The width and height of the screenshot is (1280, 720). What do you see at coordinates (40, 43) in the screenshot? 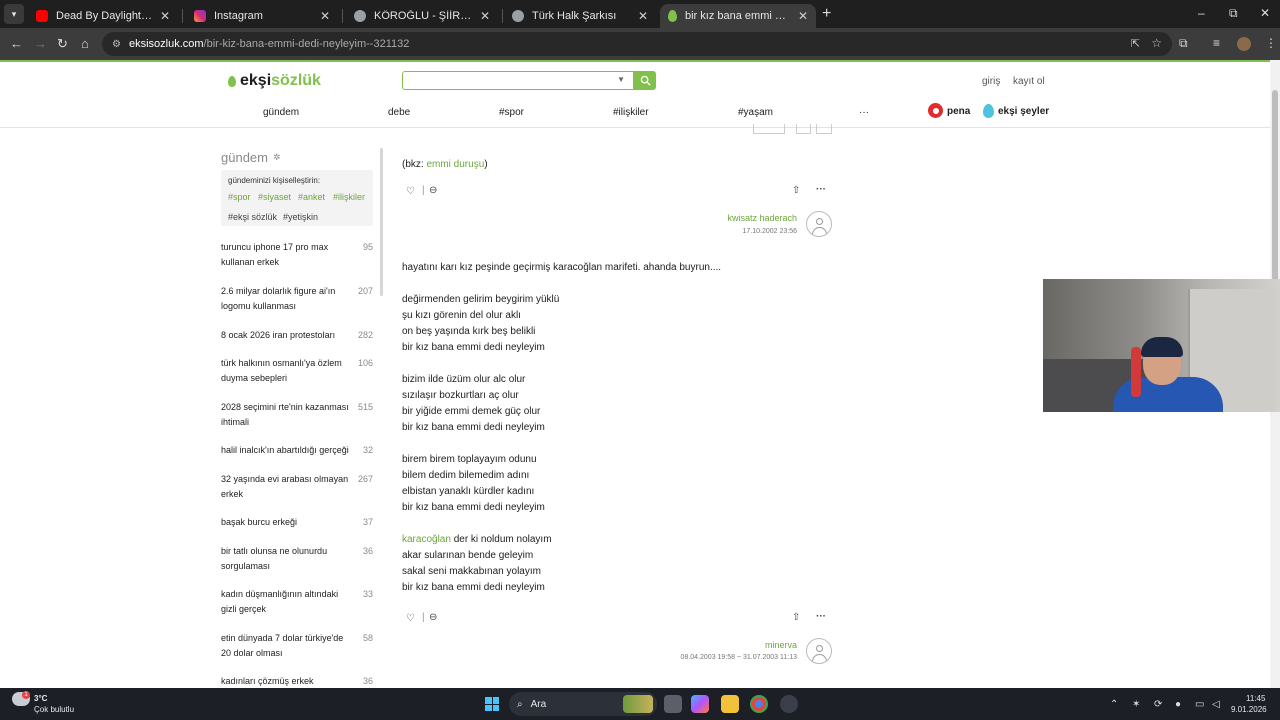
I see `forward-icon: →` at bounding box center [40, 43].